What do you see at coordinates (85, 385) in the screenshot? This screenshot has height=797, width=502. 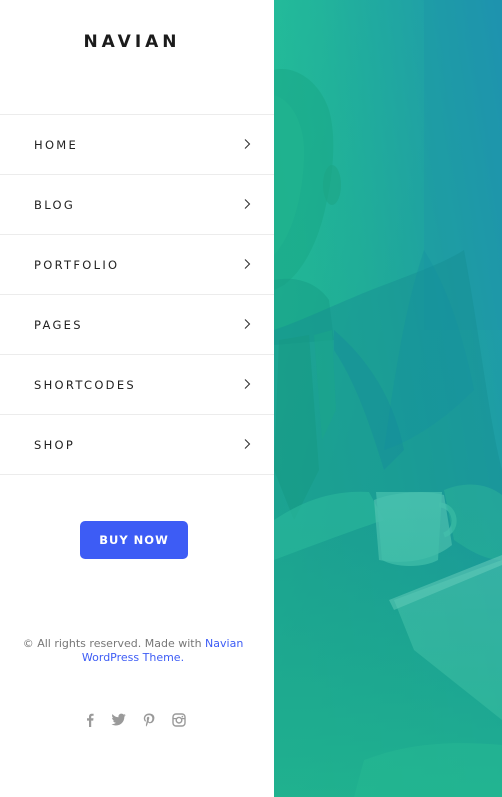 I see `menu-item-label: SHORTCODES` at bounding box center [85, 385].